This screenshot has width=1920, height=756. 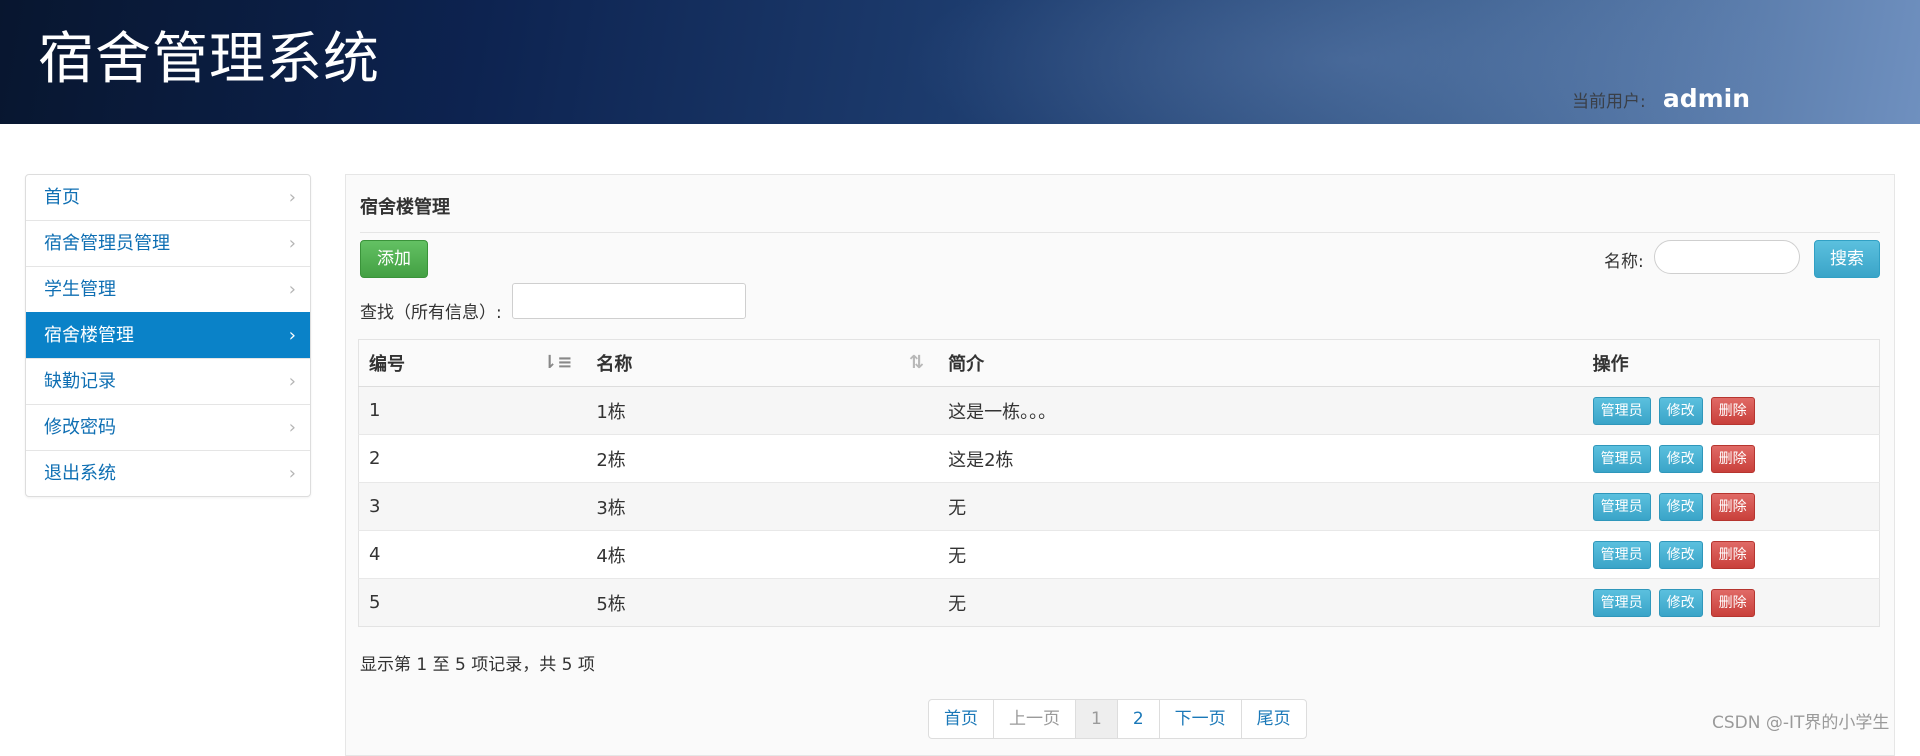 What do you see at coordinates (917, 362) in the screenshot?
I see `sort-both-icon: ⇅` at bounding box center [917, 362].